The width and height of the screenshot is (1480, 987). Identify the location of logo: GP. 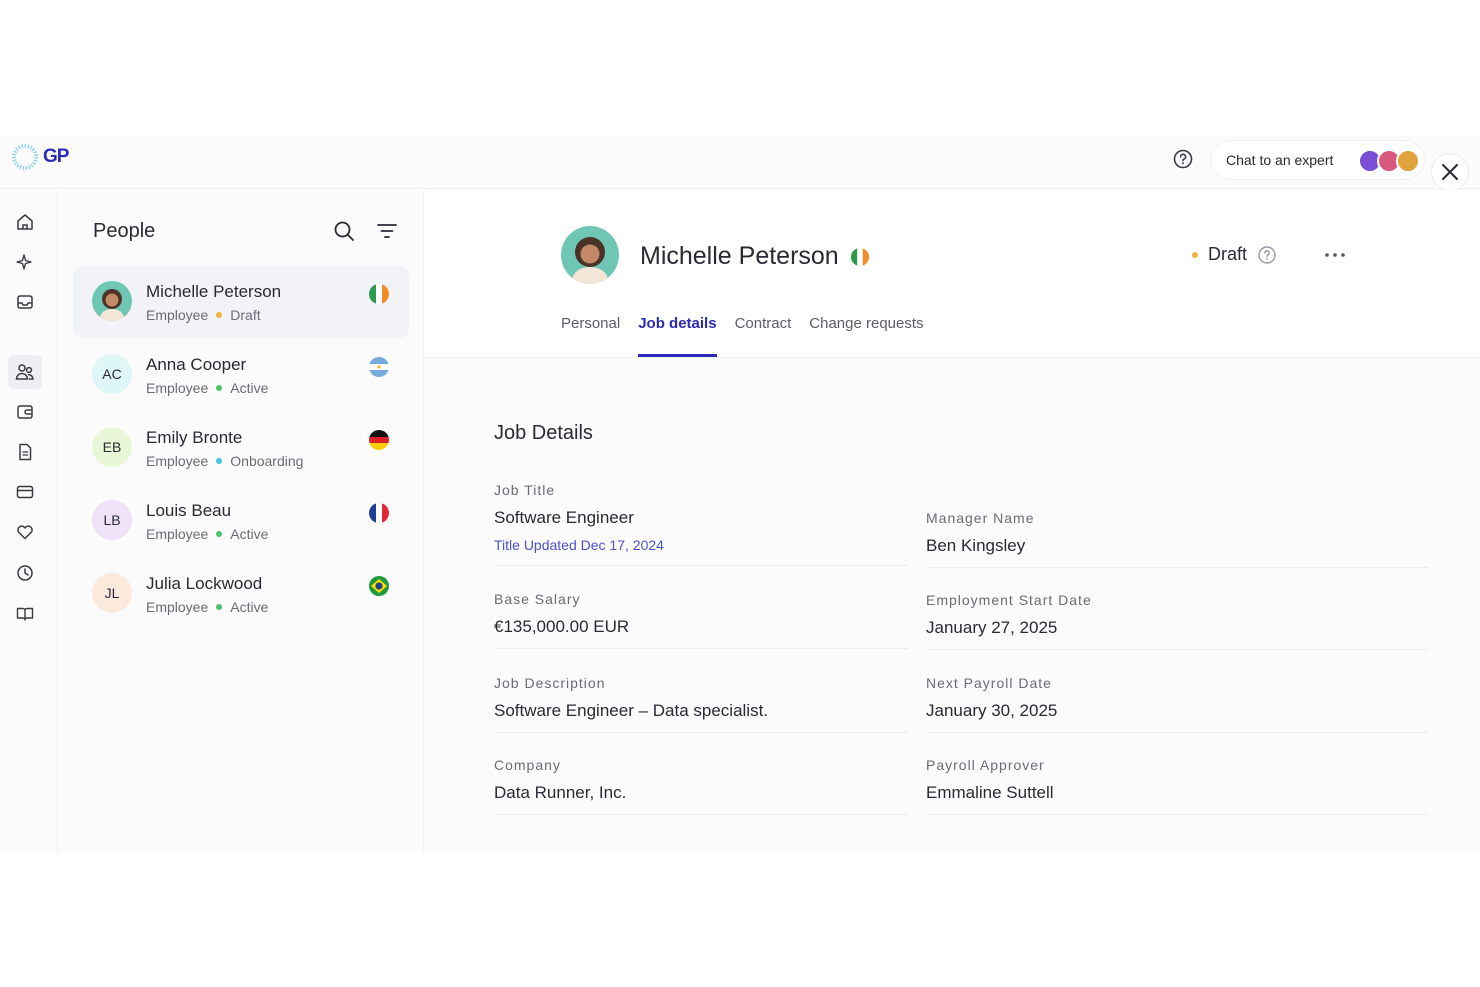
(40, 157).